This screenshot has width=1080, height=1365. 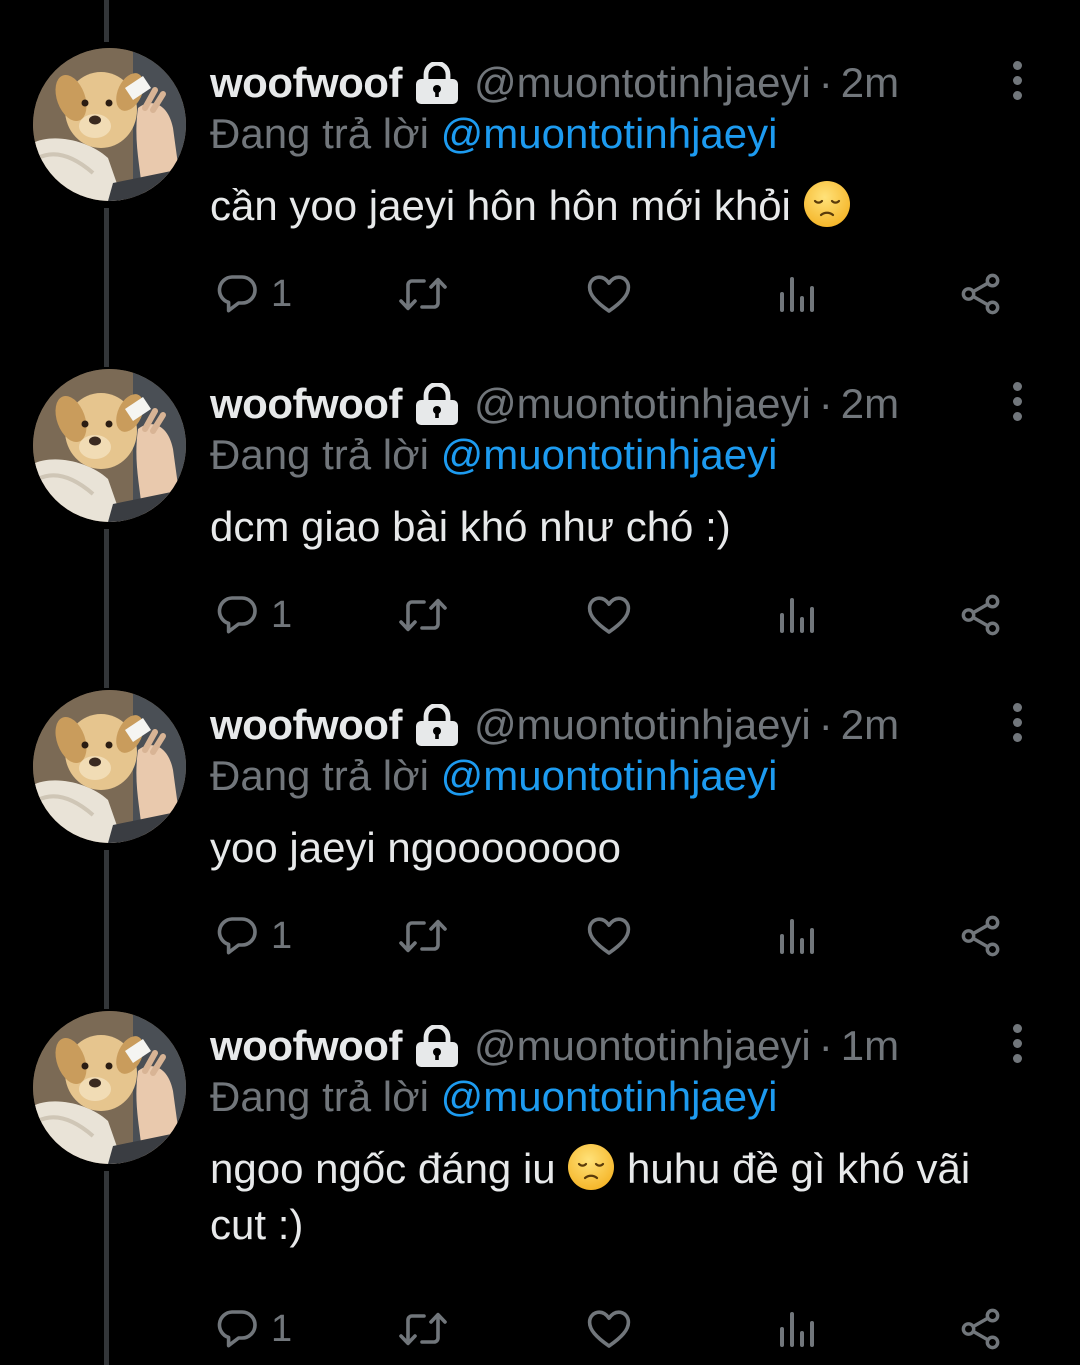 What do you see at coordinates (506, 205) in the screenshot?
I see `tweet-text-part: cần yoo jaeyi hôn hôn mới khỏi` at bounding box center [506, 205].